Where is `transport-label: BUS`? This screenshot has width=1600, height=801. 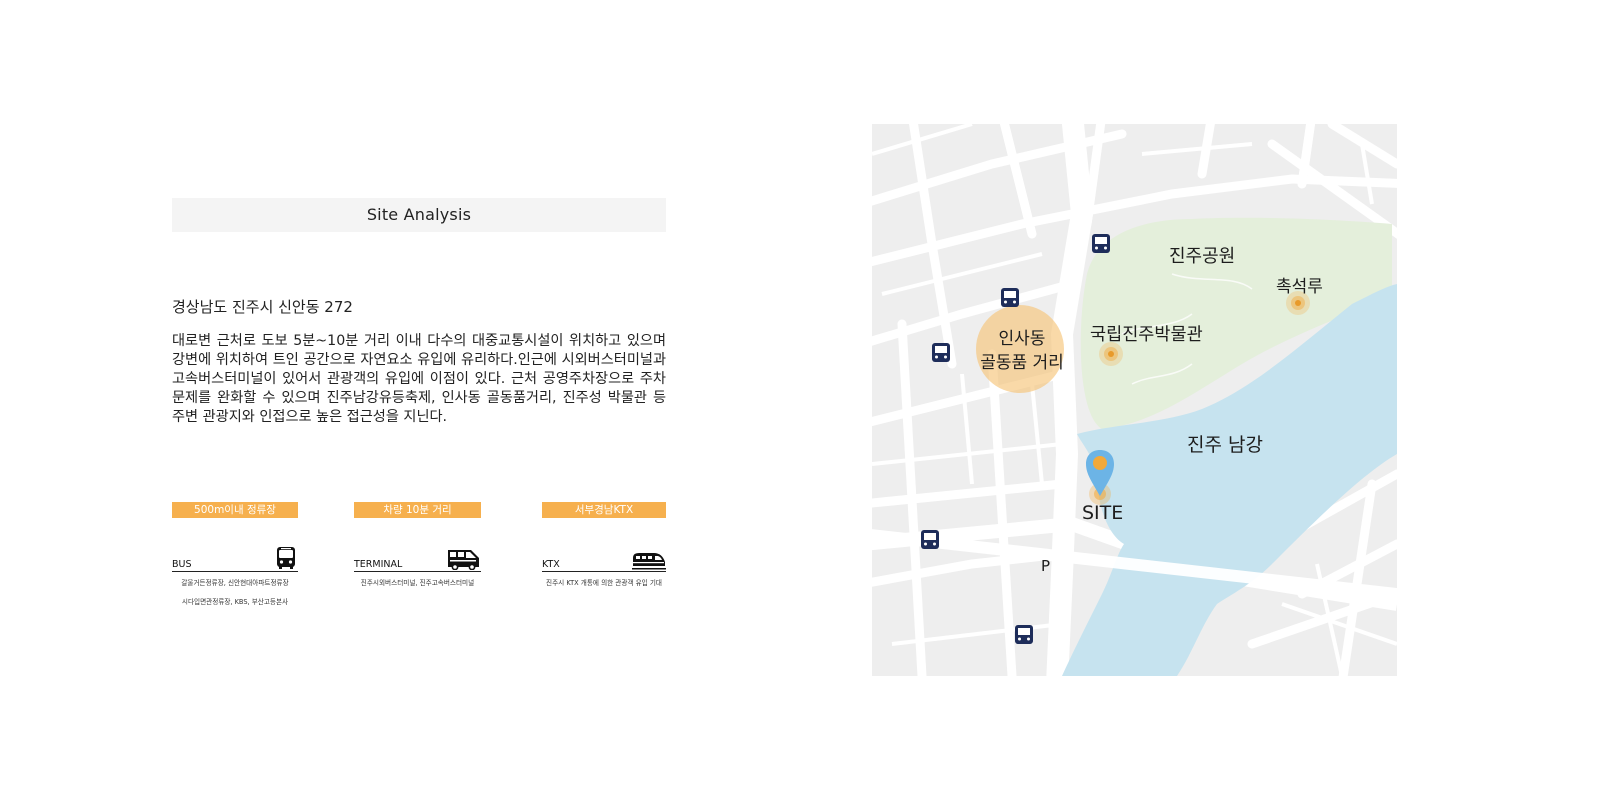
transport-label: BUS is located at coordinates (182, 564).